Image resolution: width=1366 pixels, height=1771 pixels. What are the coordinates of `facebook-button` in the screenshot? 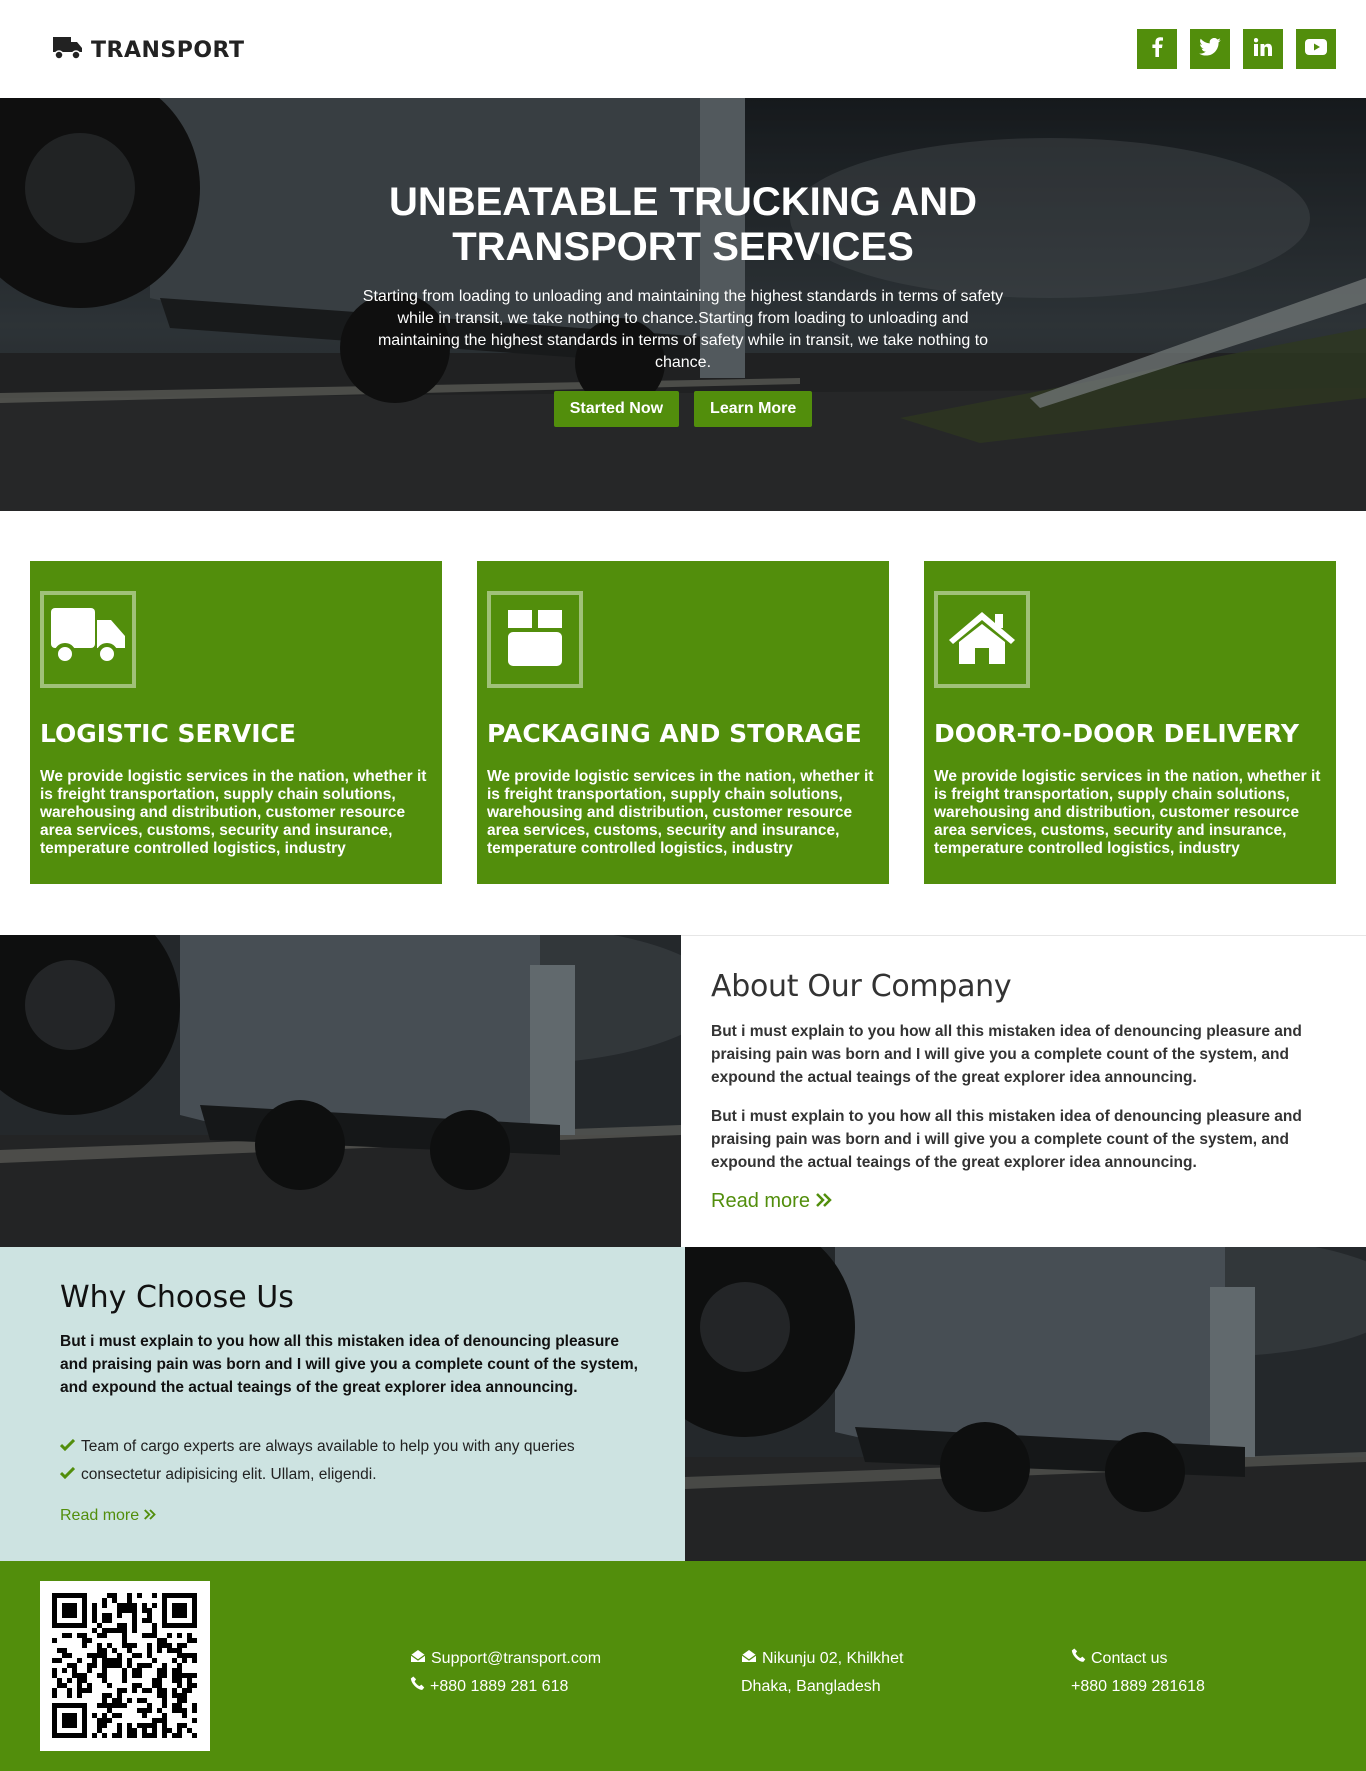 It's located at (1157, 49).